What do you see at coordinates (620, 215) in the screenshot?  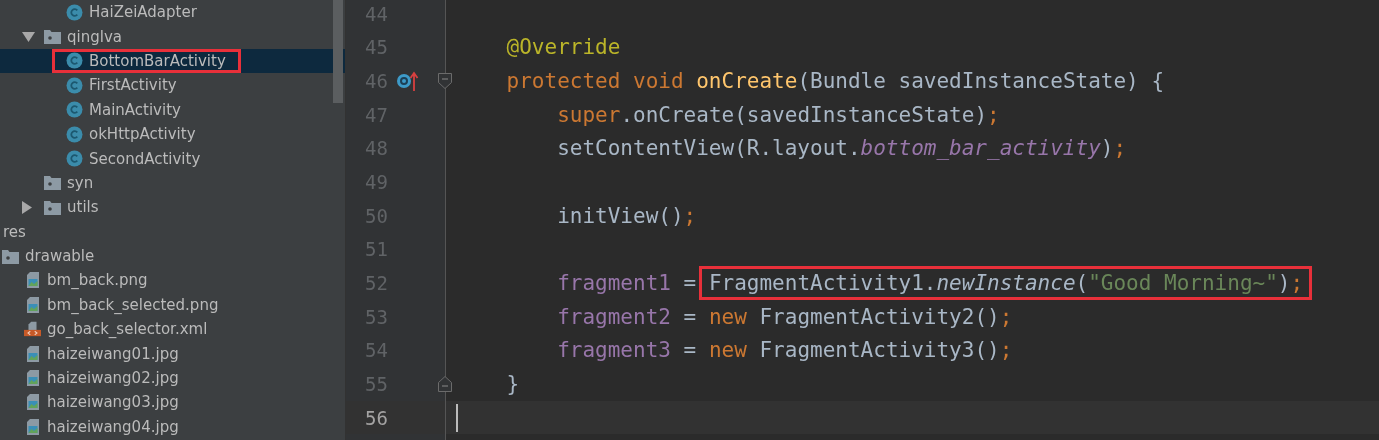 I see `code-token: initView()` at bounding box center [620, 215].